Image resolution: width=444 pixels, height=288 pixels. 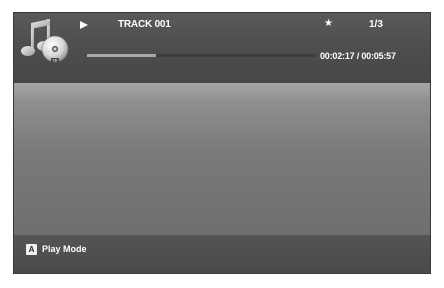 I want to click on playback-progress-fill, so click(x=121, y=55).